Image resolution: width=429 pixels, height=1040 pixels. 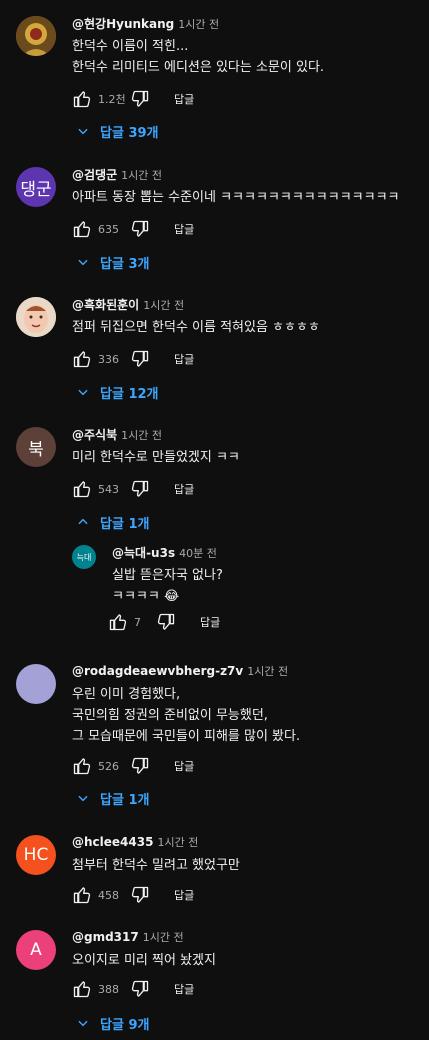 What do you see at coordinates (156, 457) in the screenshot?
I see `comment-text: 미리 한덕수로 만들었겠지 ㅋㅋ` at bounding box center [156, 457].